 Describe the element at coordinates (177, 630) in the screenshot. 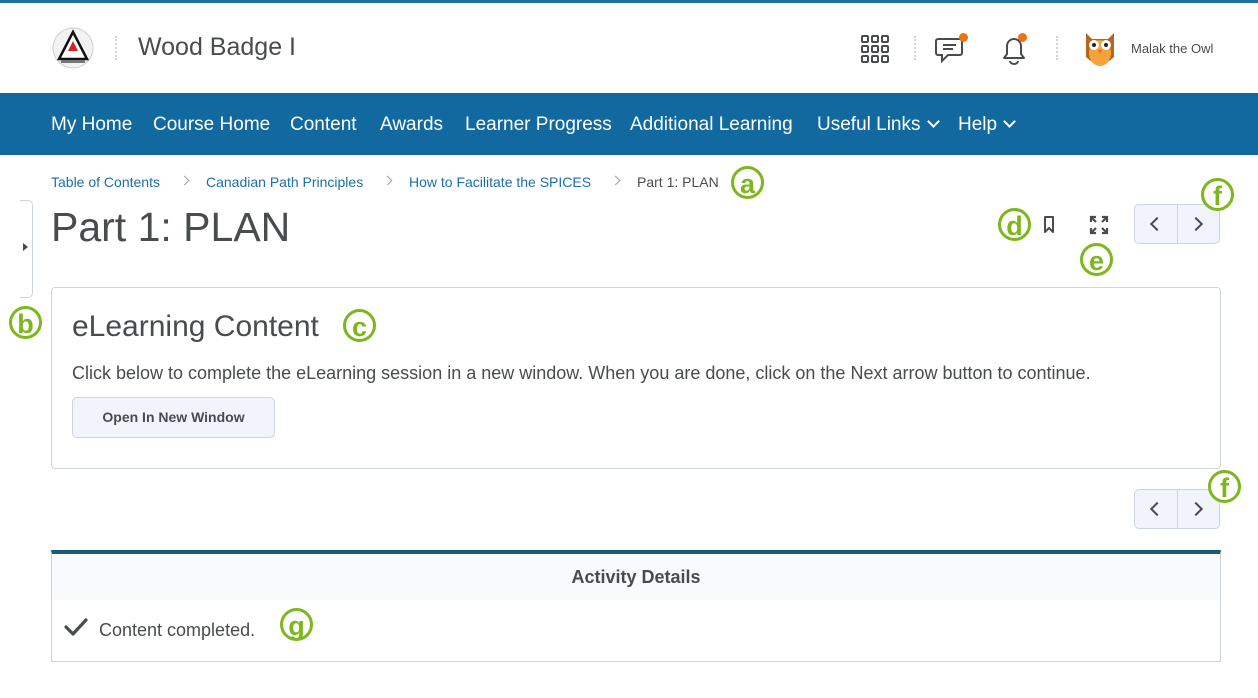

I see `completion-status: Content completed.` at that location.